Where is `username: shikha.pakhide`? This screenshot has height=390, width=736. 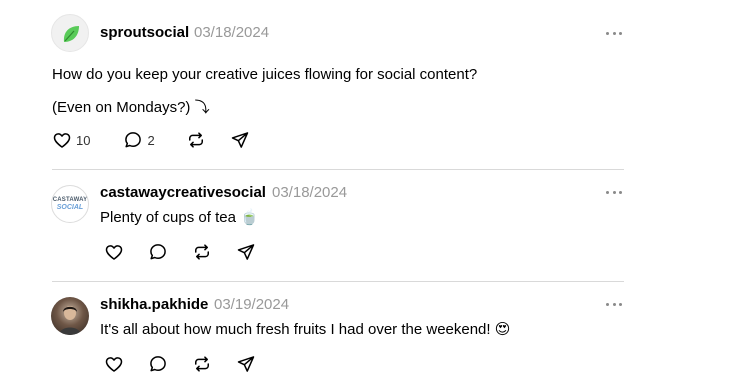
username: shikha.pakhide is located at coordinates (154, 304).